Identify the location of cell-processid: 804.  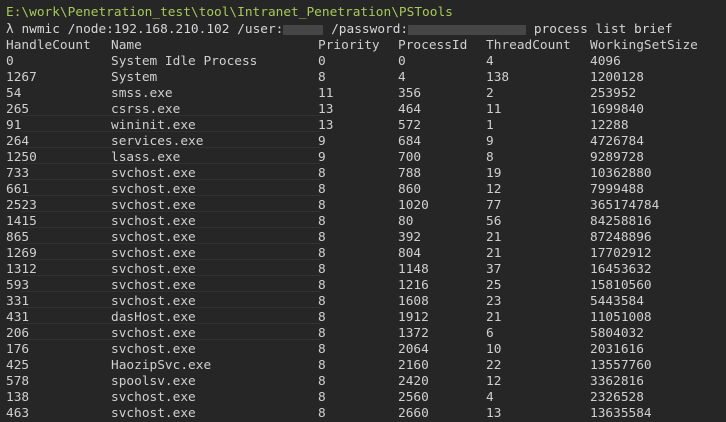
(410, 253).